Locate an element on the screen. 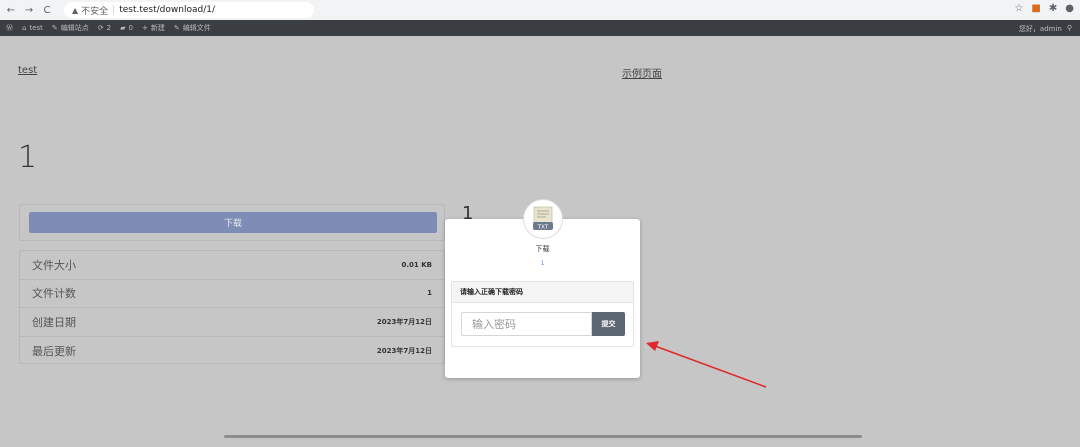 The width and height of the screenshot is (1080, 447). annotation-arrow-shaft is located at coordinates (710, 366).